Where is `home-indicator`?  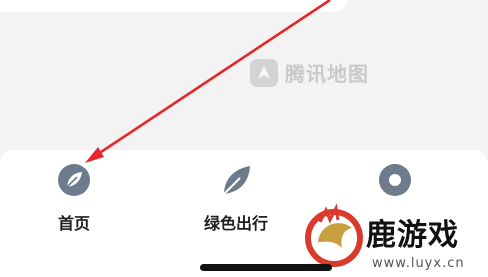 home-indicator is located at coordinates (266, 267).